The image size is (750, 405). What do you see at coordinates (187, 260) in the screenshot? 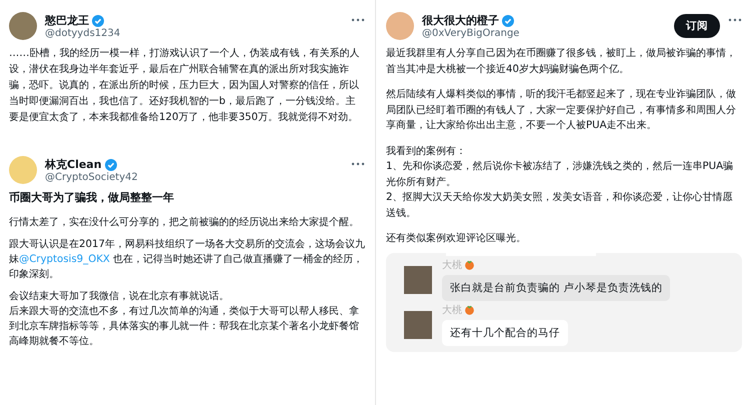
I see `post-paragraph: 跟大哥认识是在2017年，网易科技组织了一场各大交易所的交流会，这场会议九妹@Cryptosis9_OKX 也在，记得当时她还讲了自己做直播赚了一桶金的经历，印象深刻。` at bounding box center [187, 260].